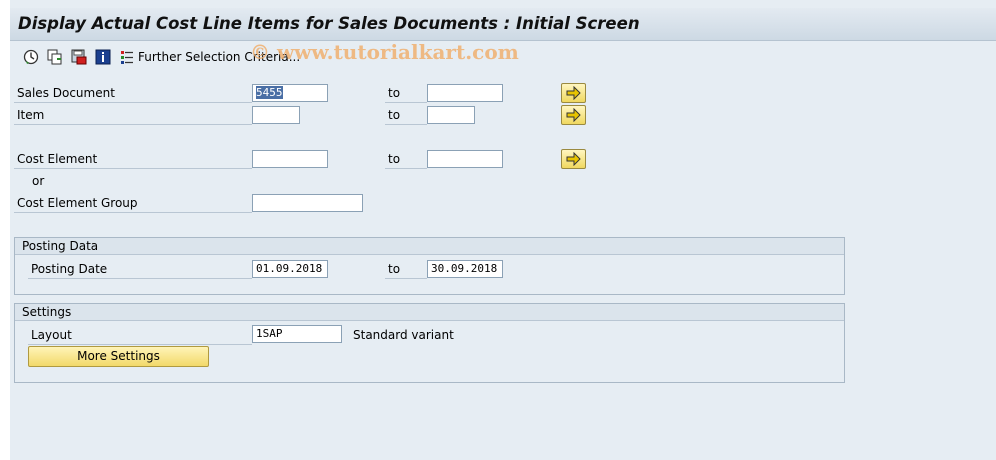 Image resolution: width=996 pixels, height=460 pixels. Describe the element at coordinates (465, 269) in the screenshot. I see `posting-date-to-field: 30.09.2018` at that location.